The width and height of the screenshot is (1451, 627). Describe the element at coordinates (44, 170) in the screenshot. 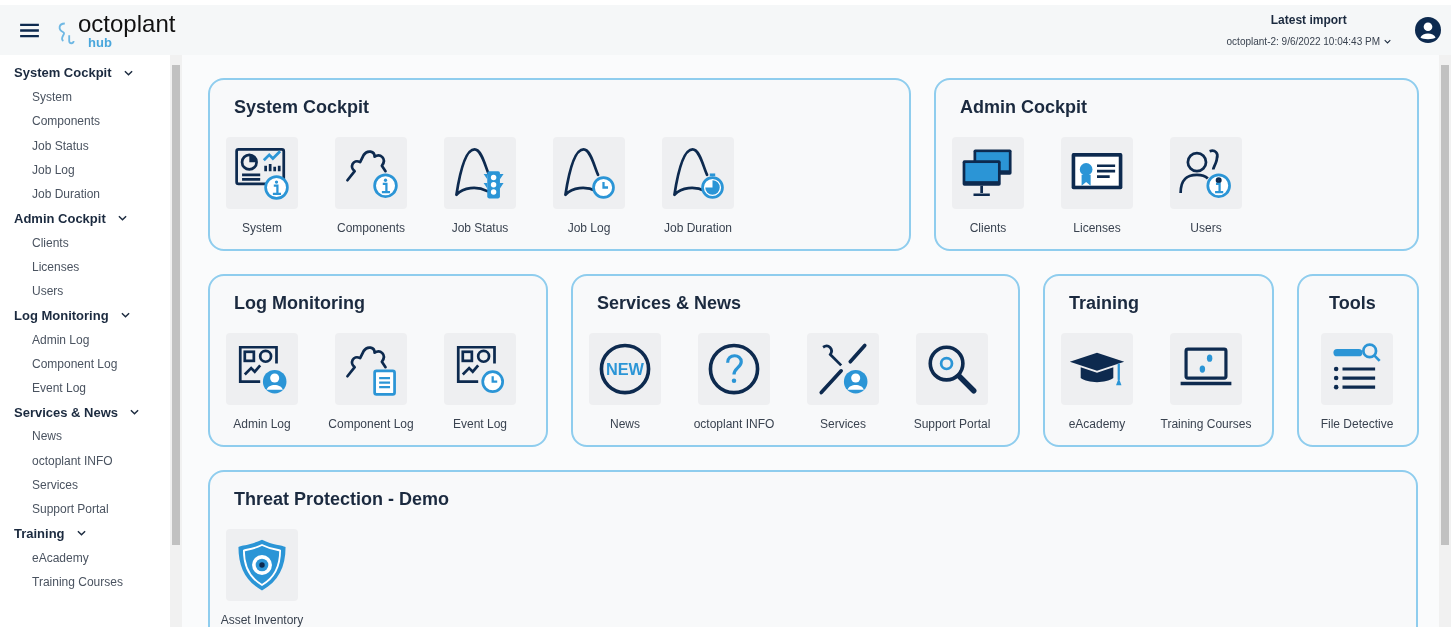

I see `sidebar-item: Job Log` at that location.